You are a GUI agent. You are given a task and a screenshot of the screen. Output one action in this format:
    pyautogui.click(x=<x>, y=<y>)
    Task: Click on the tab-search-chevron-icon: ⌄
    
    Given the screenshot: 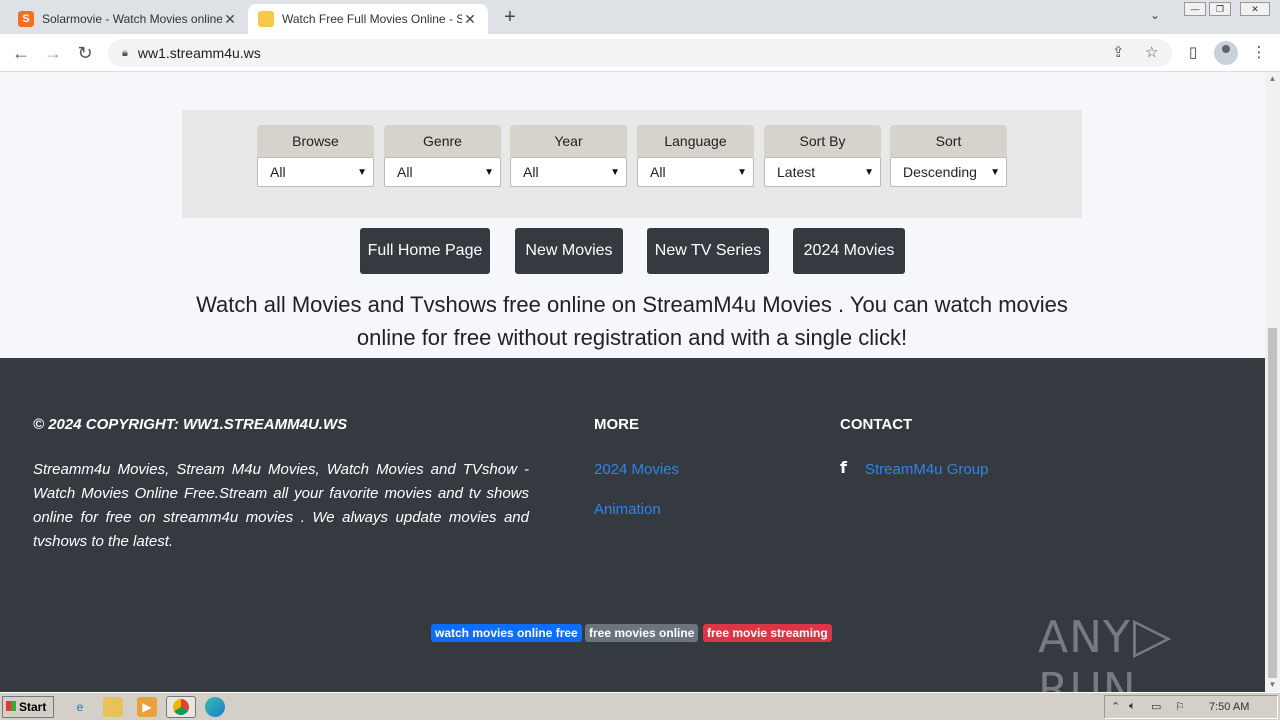 What is the action you would take?
    pyautogui.click(x=1155, y=15)
    